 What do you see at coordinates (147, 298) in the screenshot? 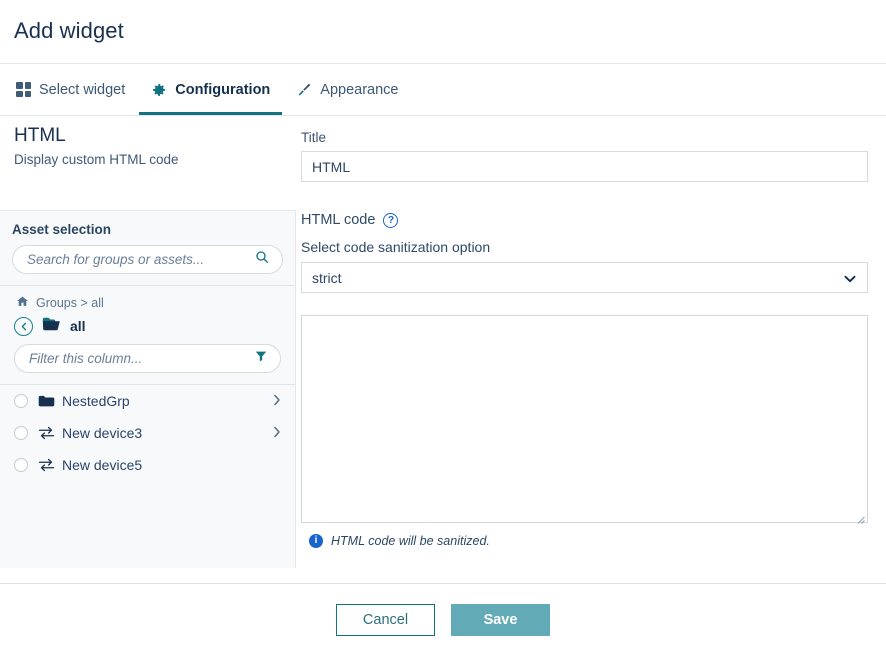
I see `breadcrumb: Groups > all` at bounding box center [147, 298].